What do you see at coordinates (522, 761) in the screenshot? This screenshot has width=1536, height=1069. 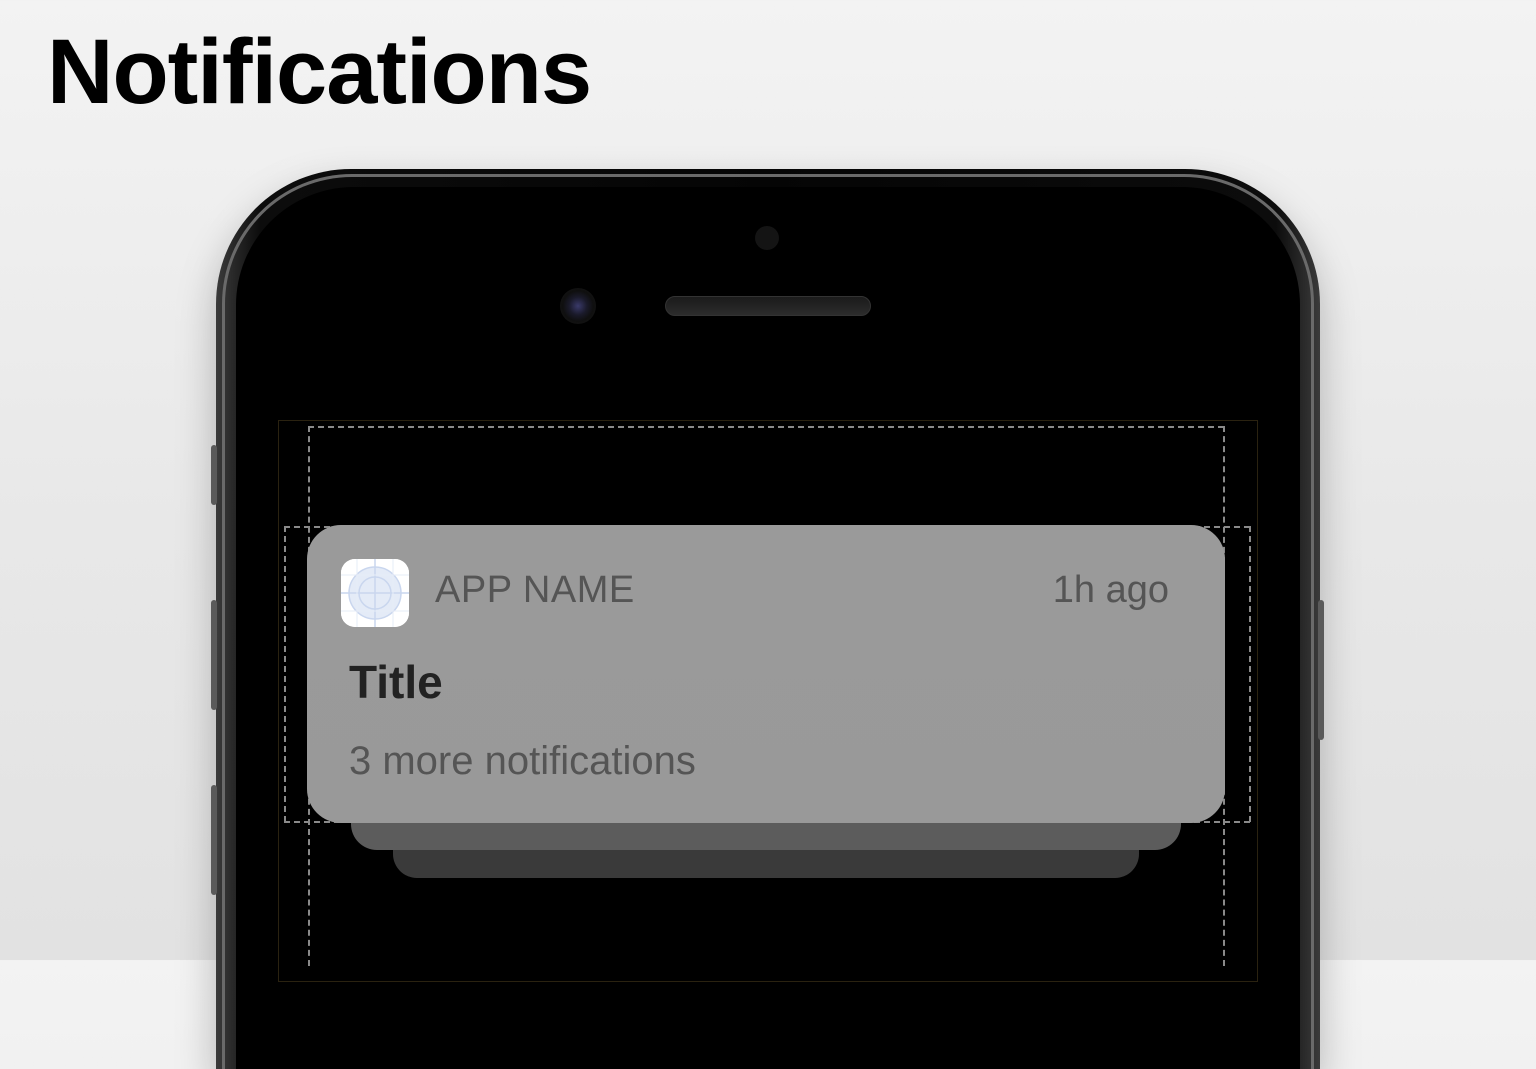 I see `notification-body: 3 more notifications` at bounding box center [522, 761].